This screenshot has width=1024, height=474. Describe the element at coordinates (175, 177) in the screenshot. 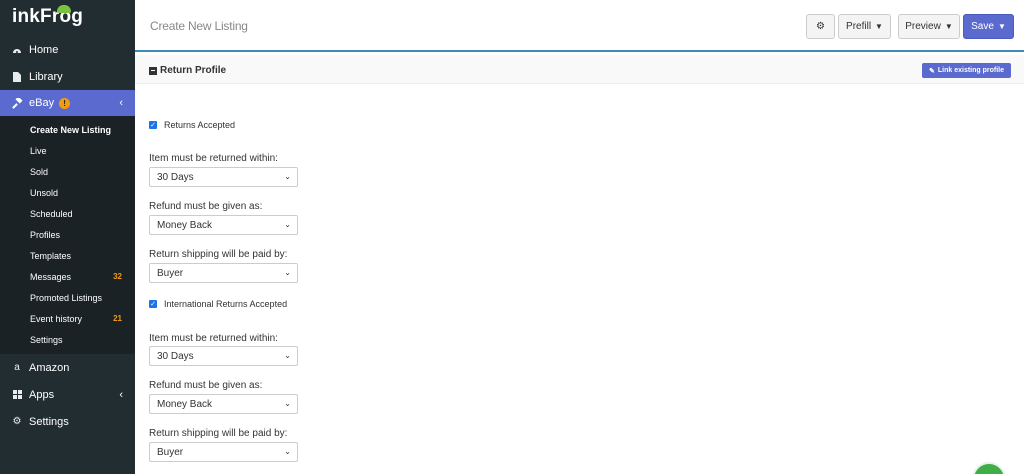

I see `return-within-value: 30 Days` at that location.